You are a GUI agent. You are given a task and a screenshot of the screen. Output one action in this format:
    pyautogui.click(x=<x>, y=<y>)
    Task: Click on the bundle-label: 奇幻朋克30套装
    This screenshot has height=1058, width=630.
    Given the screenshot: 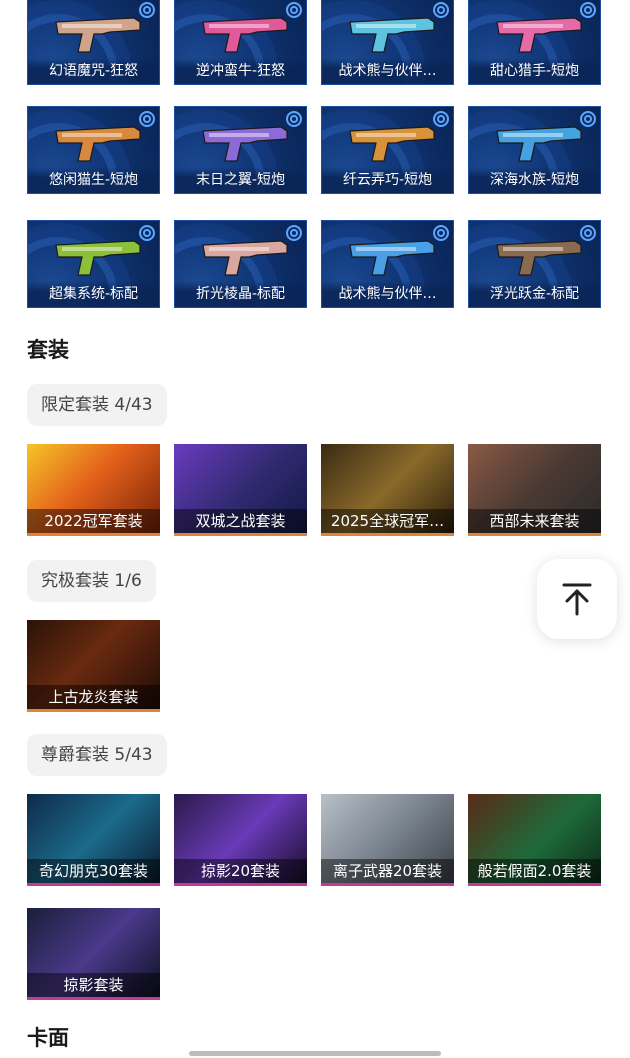 What is the action you would take?
    pyautogui.click(x=93, y=871)
    